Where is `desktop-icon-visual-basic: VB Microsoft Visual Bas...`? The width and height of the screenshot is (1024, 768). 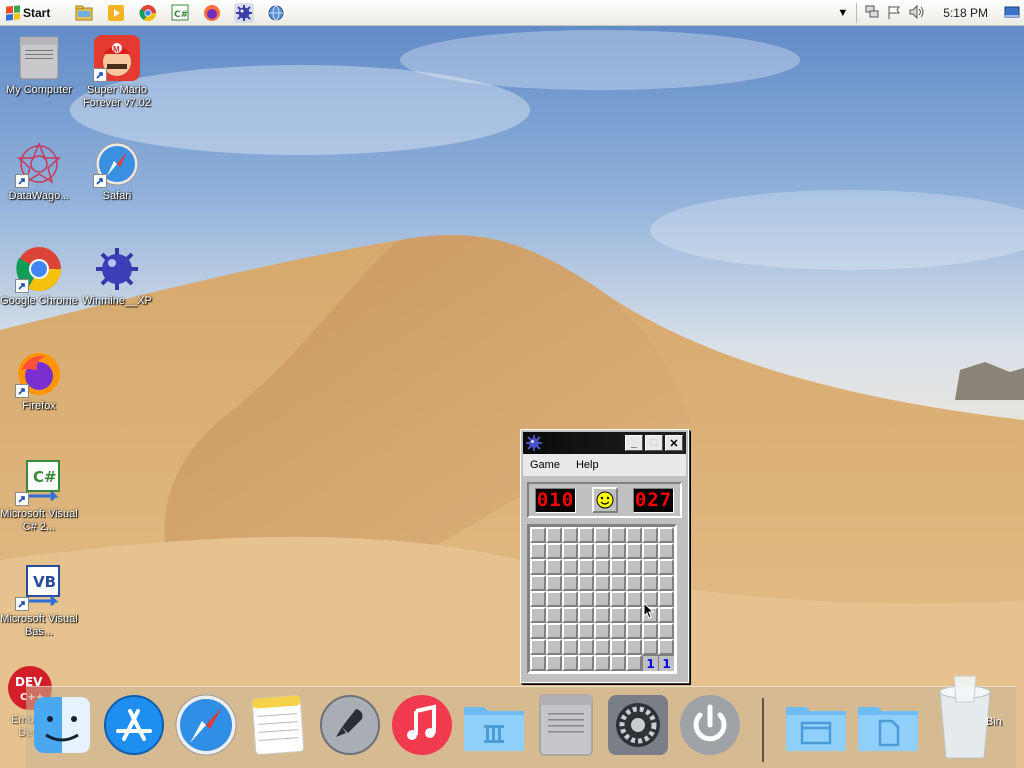 desktop-icon-visual-basic: VB Microsoft Visual Bas... is located at coordinates (39, 601).